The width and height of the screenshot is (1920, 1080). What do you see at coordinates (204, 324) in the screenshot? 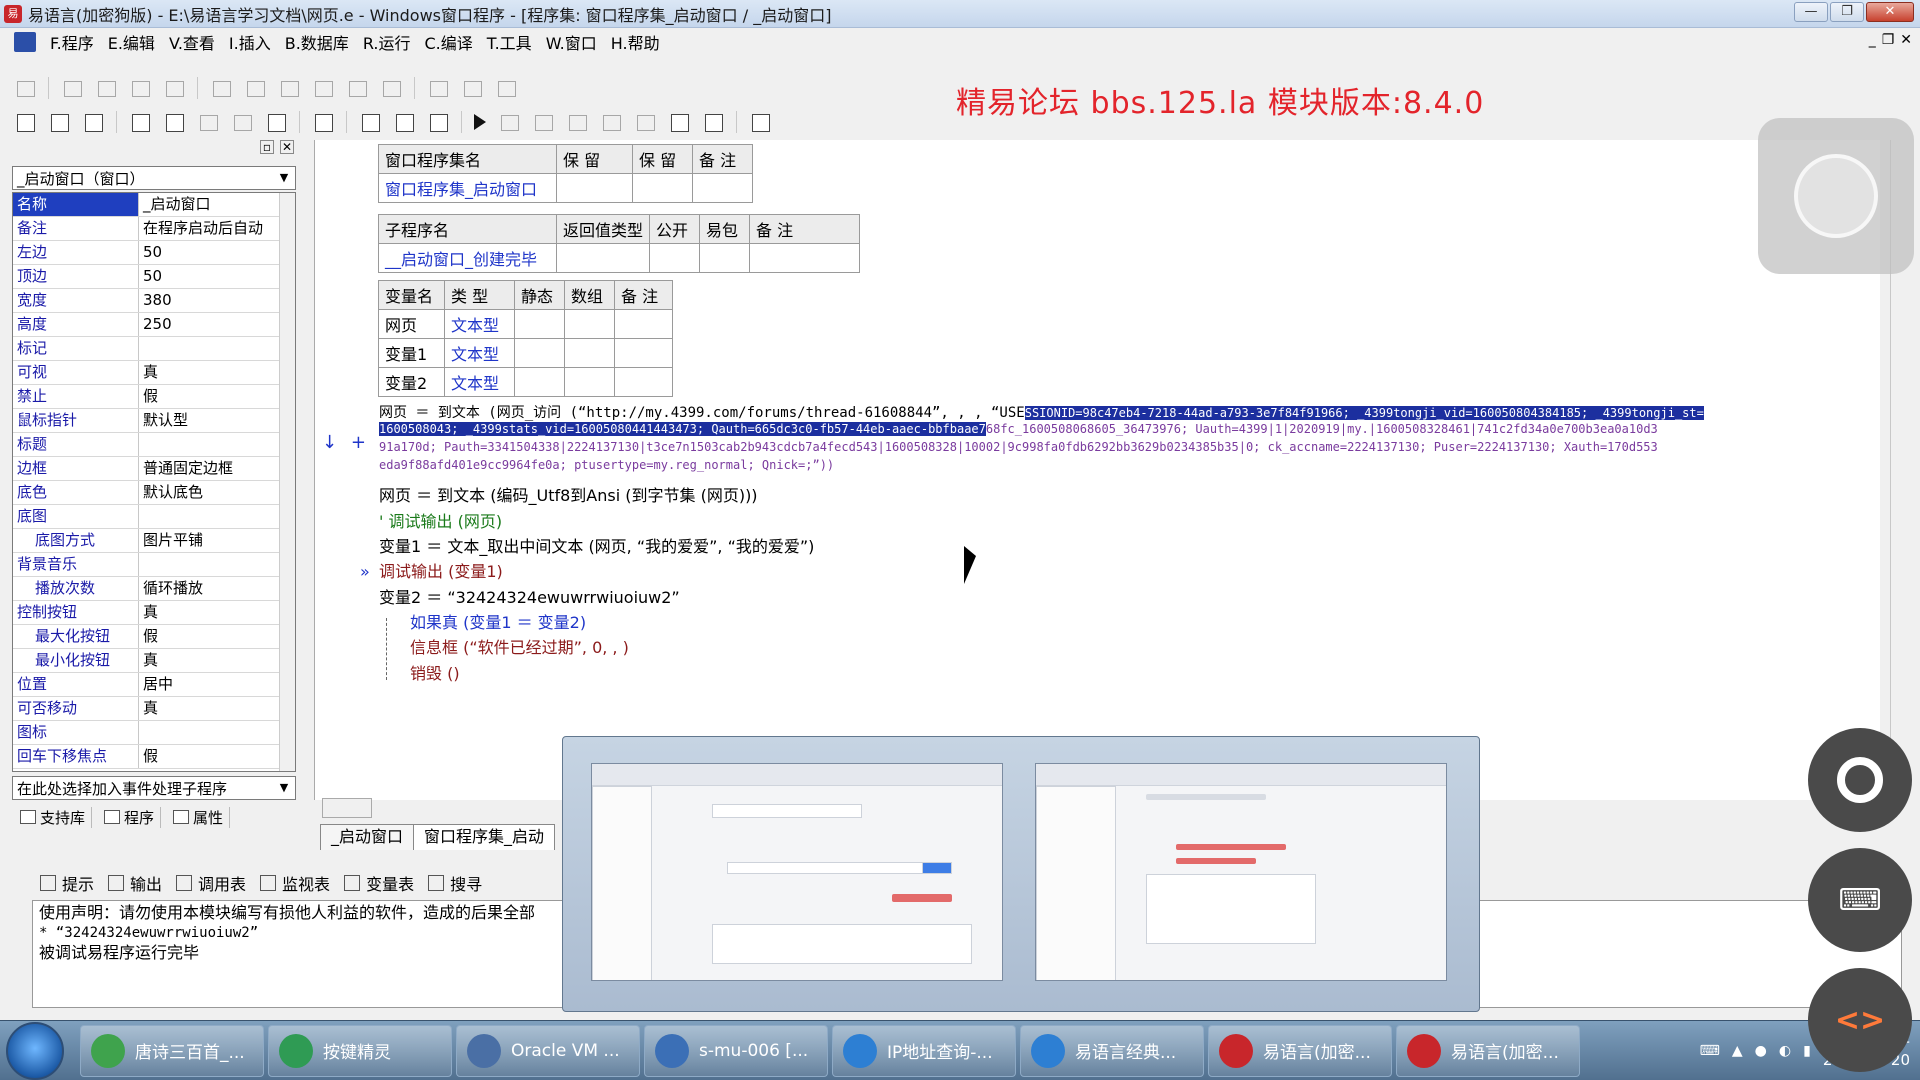
I see `property-value: 250` at bounding box center [204, 324].